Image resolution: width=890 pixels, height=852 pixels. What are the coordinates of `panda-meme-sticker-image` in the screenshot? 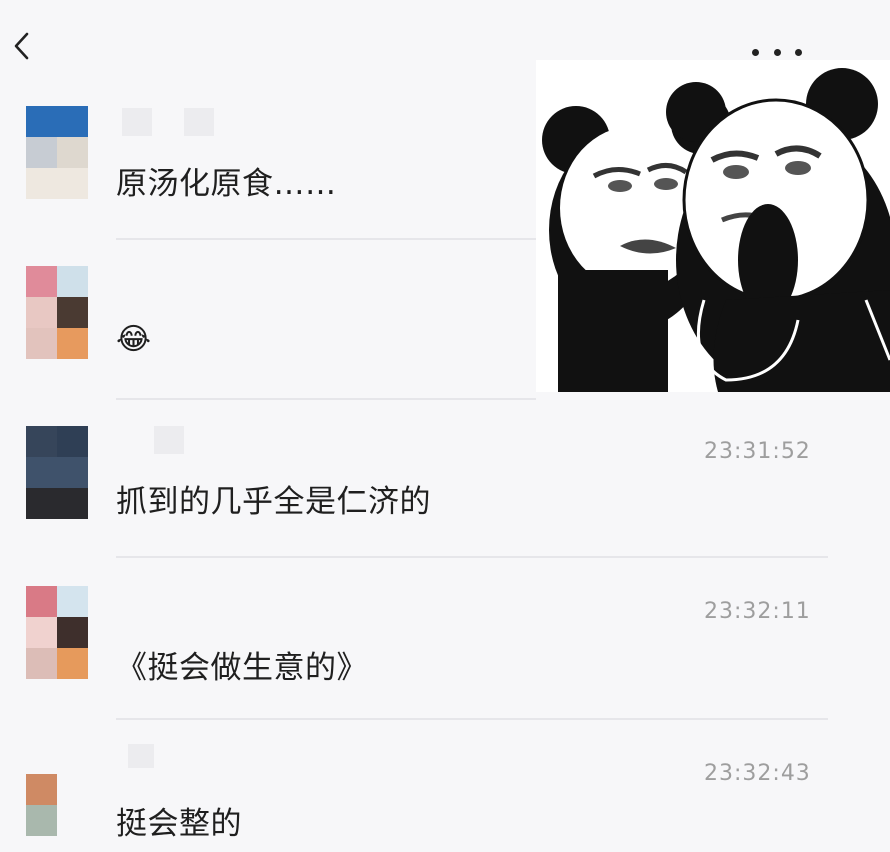 It's located at (716, 230).